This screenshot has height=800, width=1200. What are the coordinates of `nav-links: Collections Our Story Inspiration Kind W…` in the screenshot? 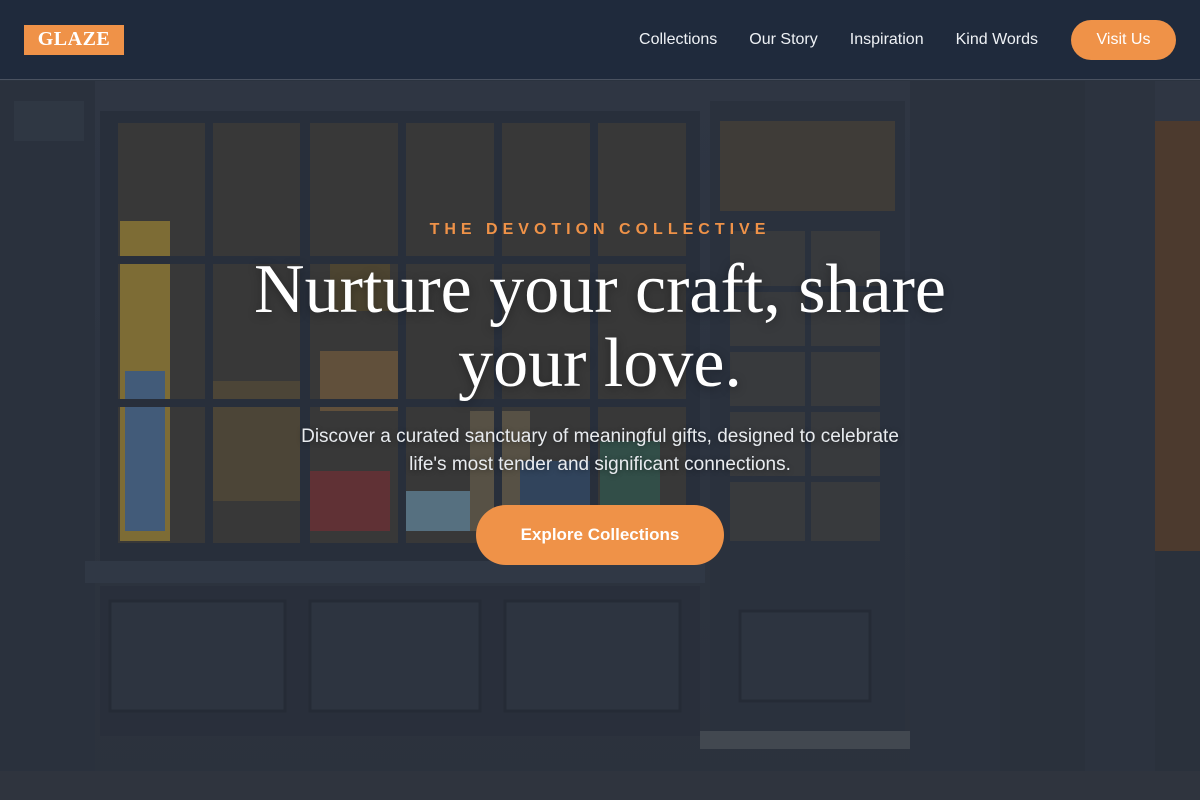 It's located at (907, 39).